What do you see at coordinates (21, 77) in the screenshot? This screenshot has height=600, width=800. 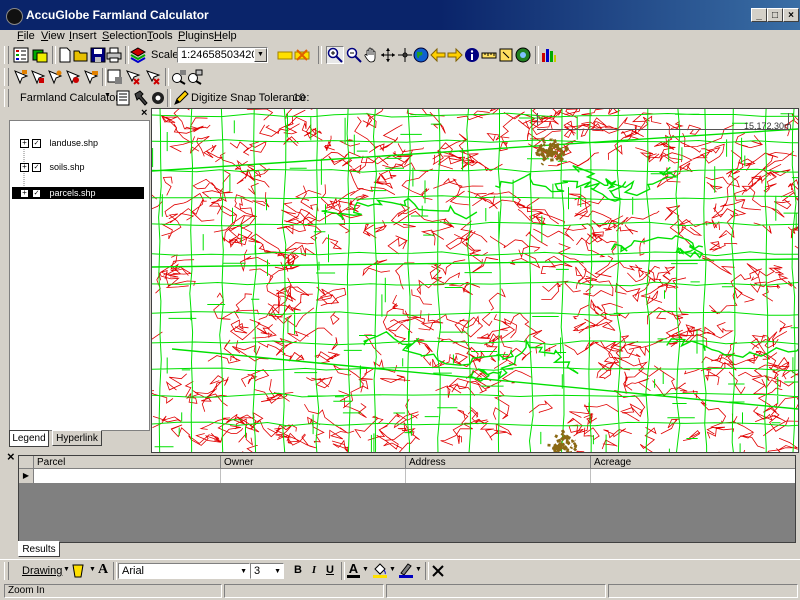 I see `edit-vertex-icon` at bounding box center [21, 77].